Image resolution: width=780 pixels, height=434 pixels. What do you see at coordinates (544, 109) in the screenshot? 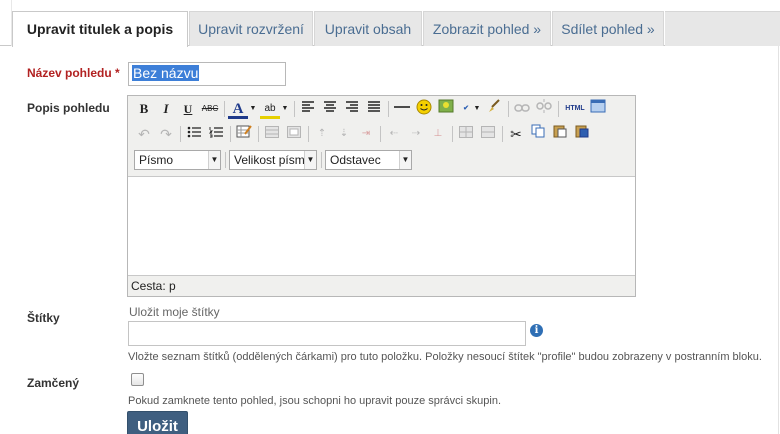
I see `unlink-icon` at bounding box center [544, 109].